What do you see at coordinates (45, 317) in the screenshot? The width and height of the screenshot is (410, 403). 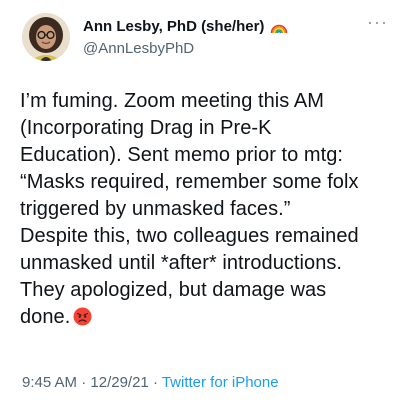 I see `tweet-line-text: done.` at bounding box center [45, 317].